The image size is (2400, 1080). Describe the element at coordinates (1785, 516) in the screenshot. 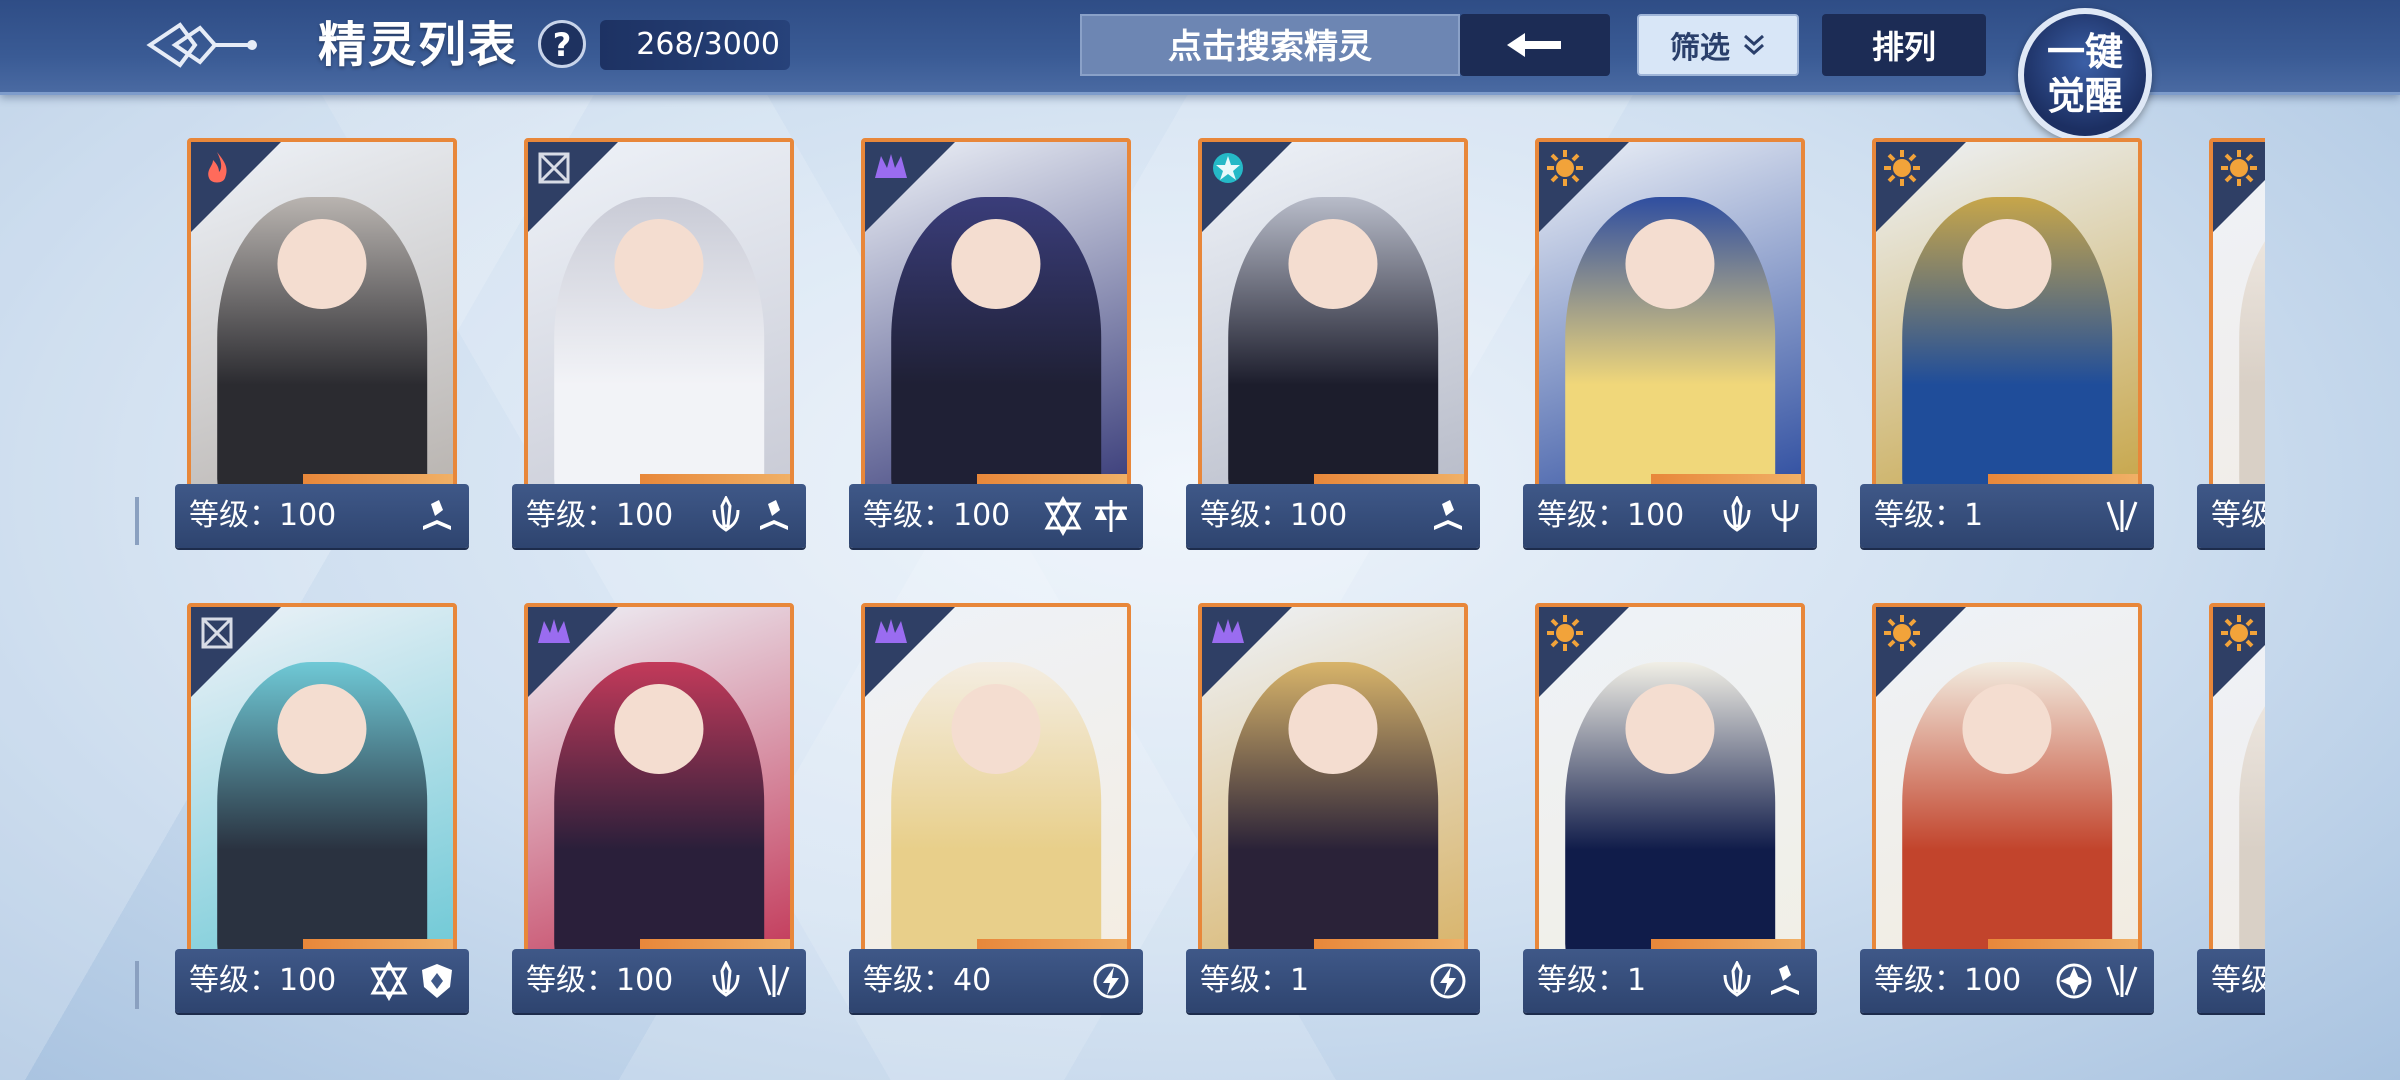

I see `trident-icon` at that location.